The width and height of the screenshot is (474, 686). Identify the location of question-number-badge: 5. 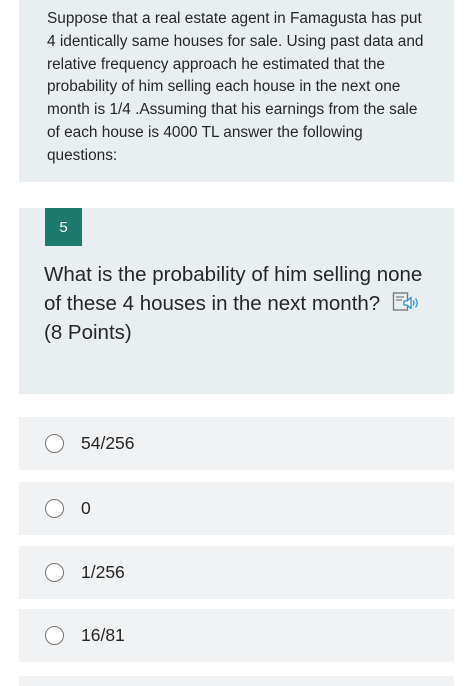
(63, 227).